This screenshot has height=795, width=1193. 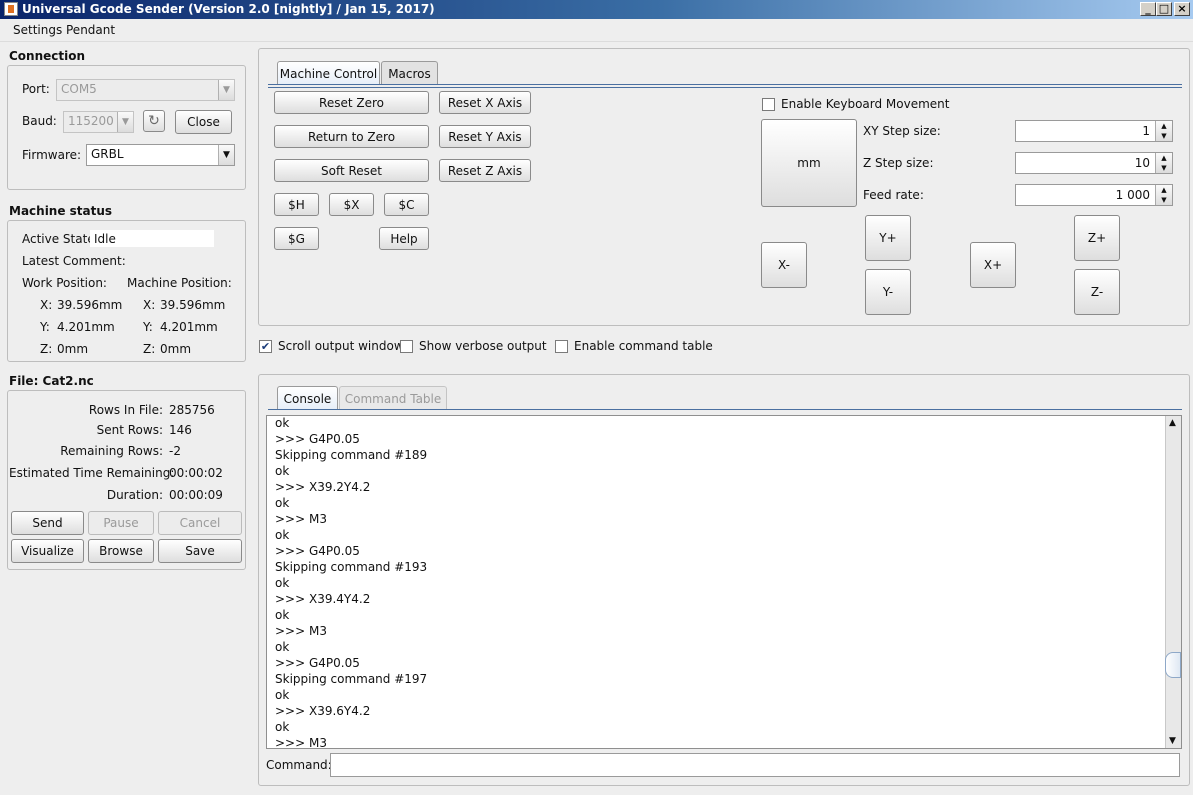 I want to click on z-step-label: Z Step size:, so click(x=898, y=163).